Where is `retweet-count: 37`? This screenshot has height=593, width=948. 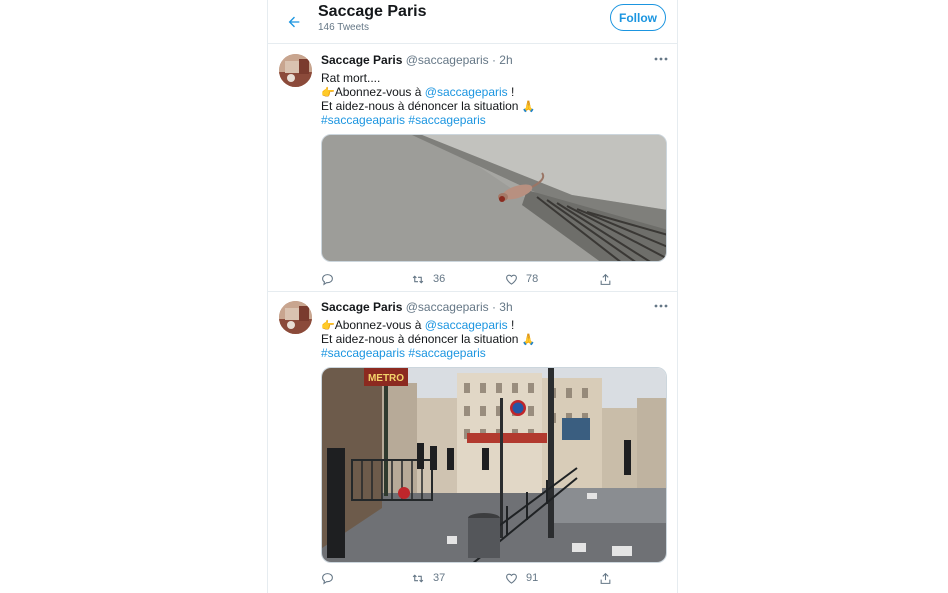 retweet-count: 37 is located at coordinates (439, 578).